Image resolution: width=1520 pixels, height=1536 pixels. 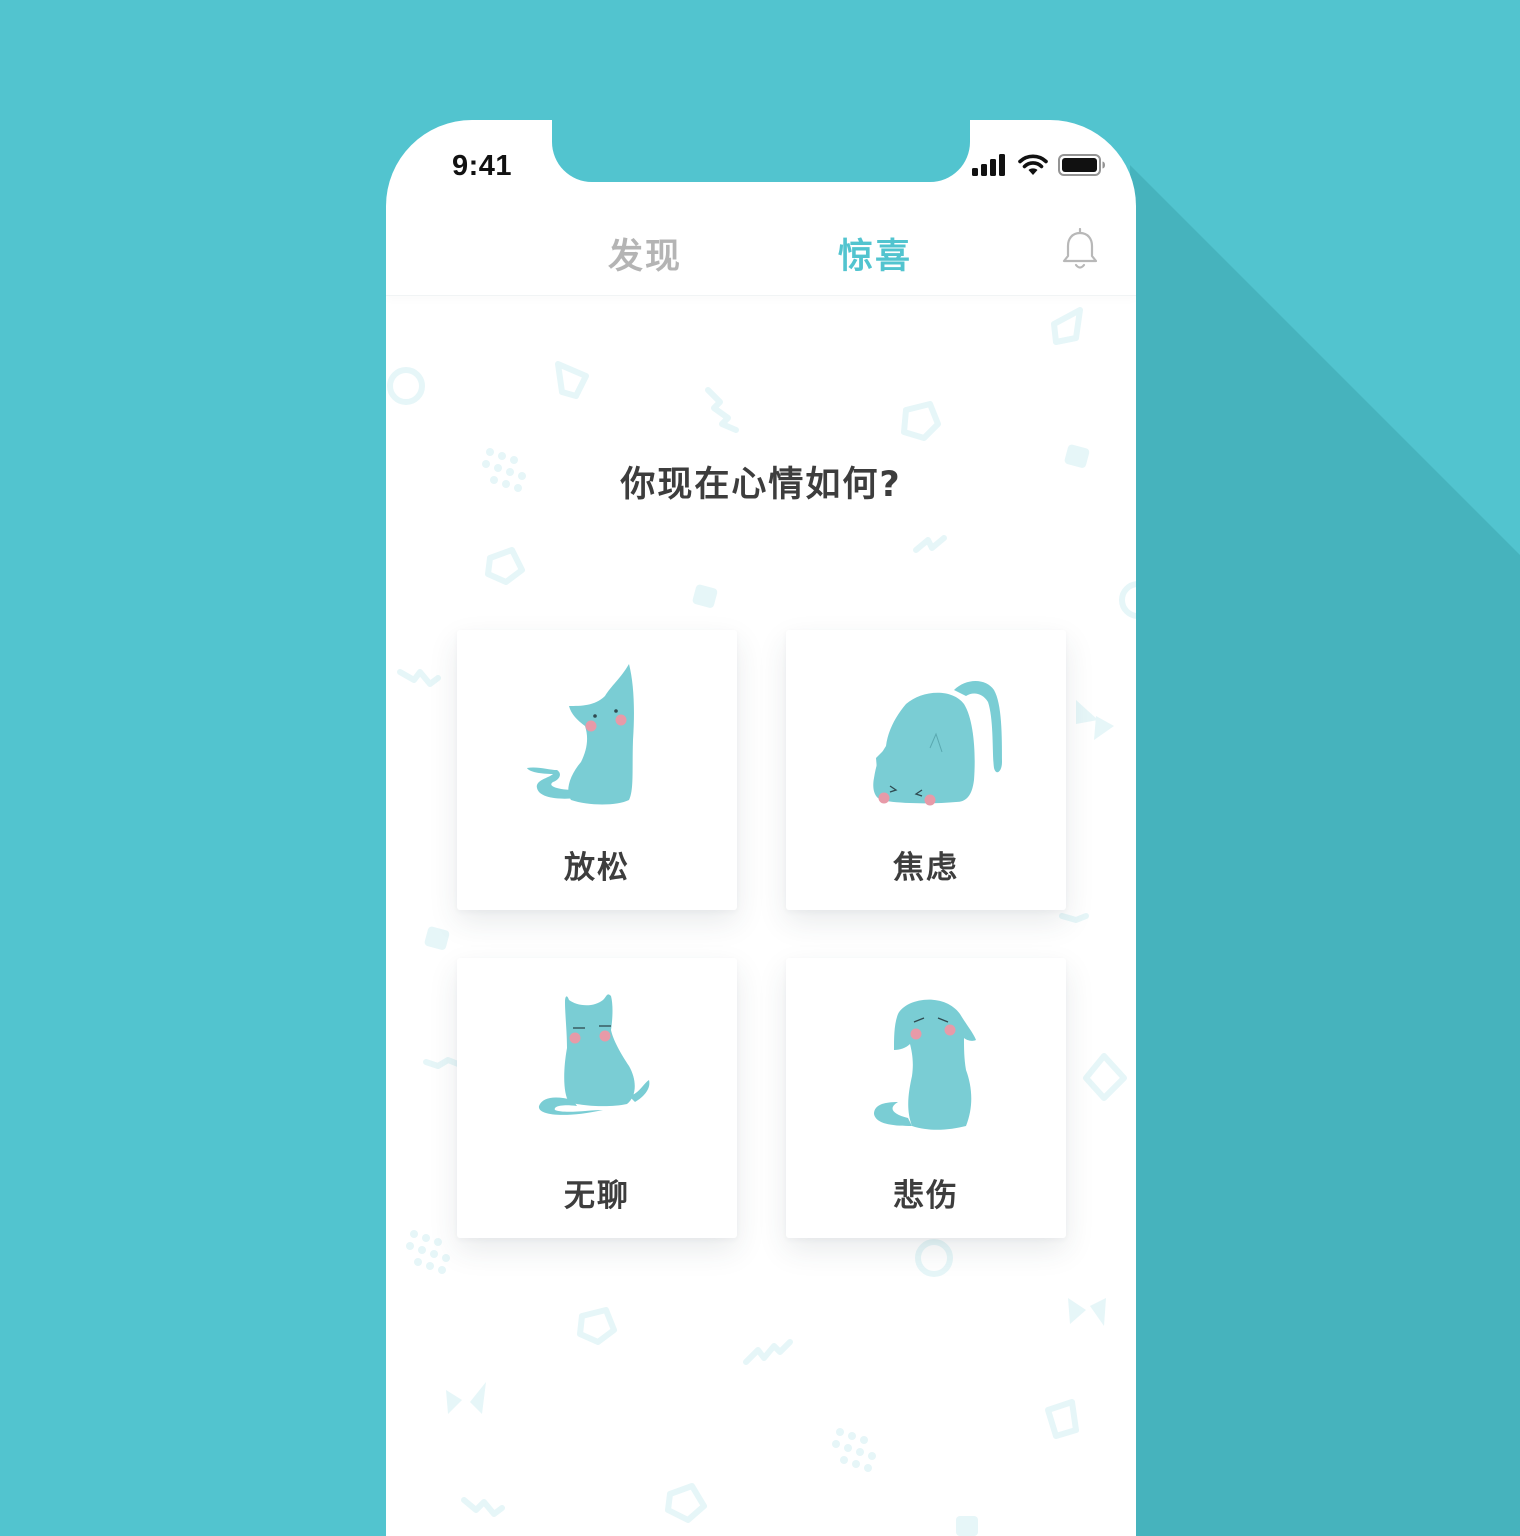 What do you see at coordinates (988, 165) in the screenshot?
I see `signal-icon` at bounding box center [988, 165].